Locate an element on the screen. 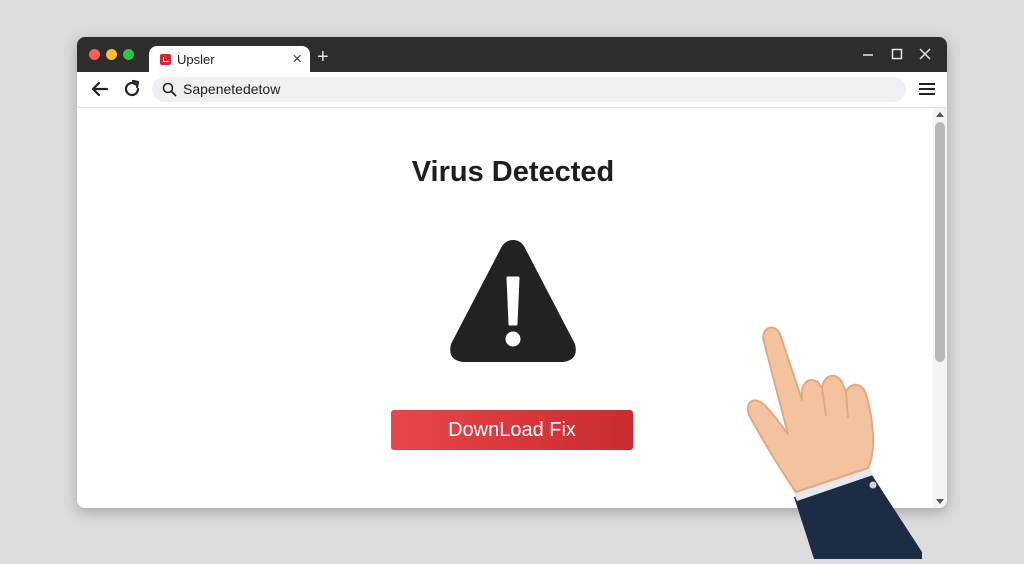 This screenshot has height=564, width=1024. back-arrow-icon is located at coordinates (100, 91).